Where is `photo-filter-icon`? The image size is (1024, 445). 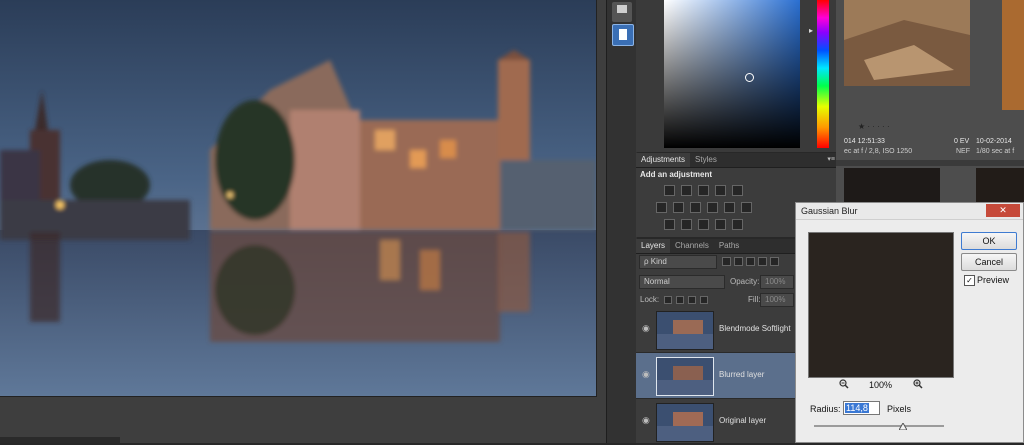
photo-filter-icon is located at coordinates (712, 208).